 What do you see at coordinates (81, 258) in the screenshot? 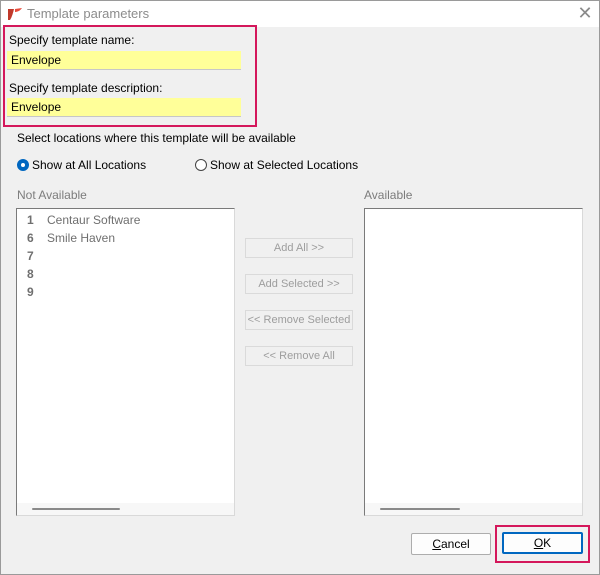
I see `list-item: 7` at bounding box center [81, 258].